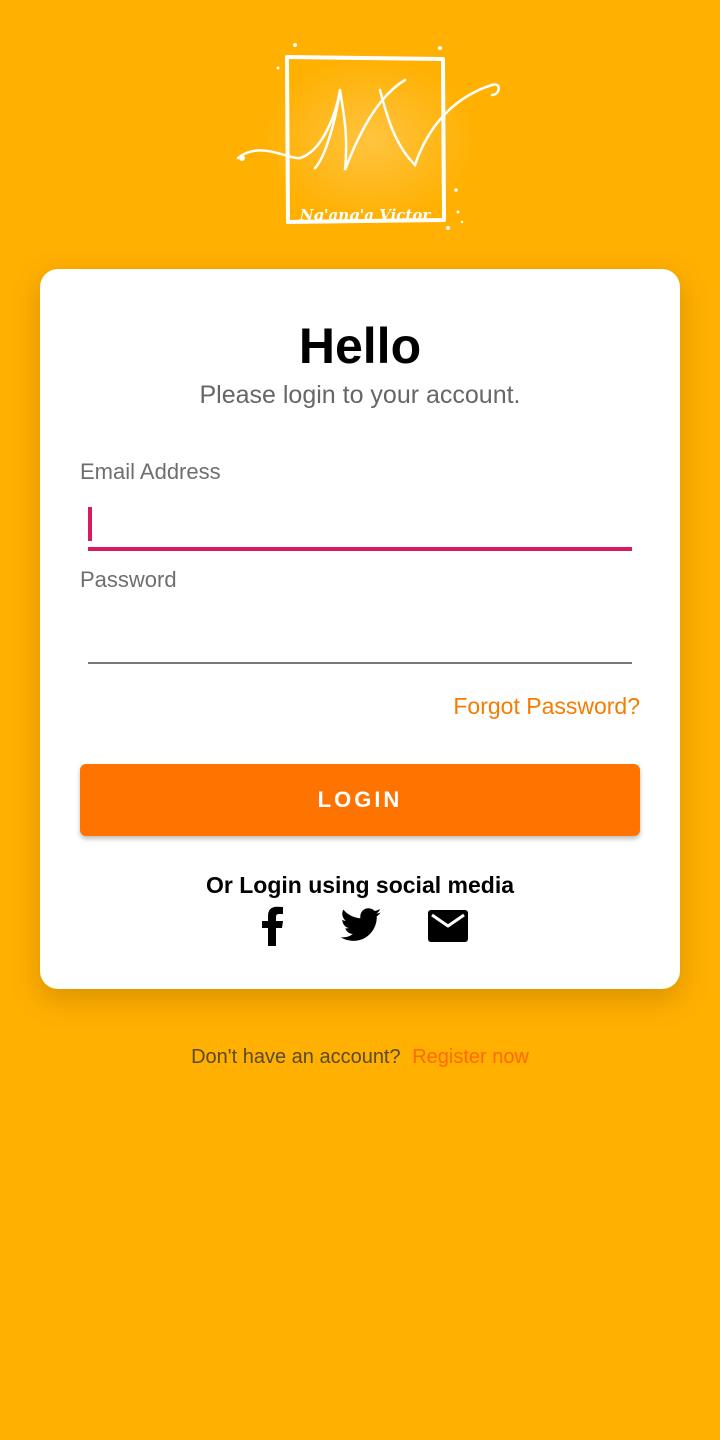  Describe the element at coordinates (128, 579) in the screenshot. I see `password-label: Password` at that location.